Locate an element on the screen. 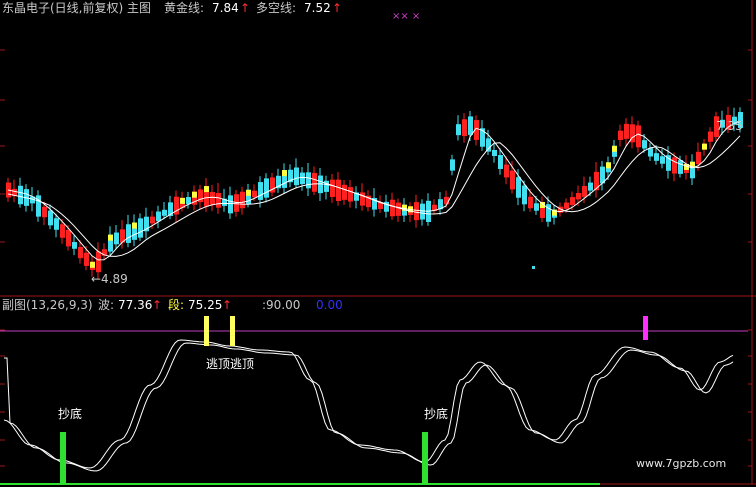 The width and height of the screenshot is (756, 487). buy-signal-label: 抄底 is located at coordinates (70, 414).